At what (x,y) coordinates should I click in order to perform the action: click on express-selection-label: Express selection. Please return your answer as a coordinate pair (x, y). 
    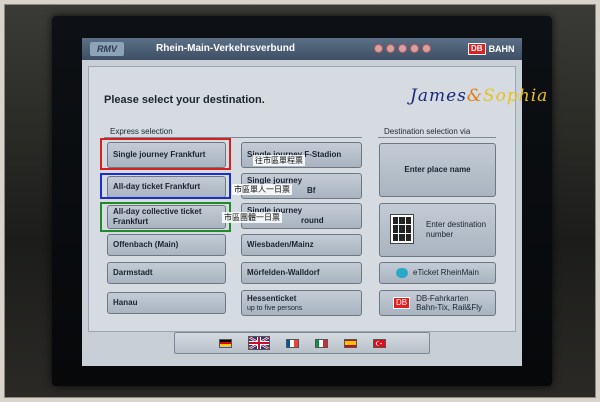
    Looking at the image, I should click on (141, 131).